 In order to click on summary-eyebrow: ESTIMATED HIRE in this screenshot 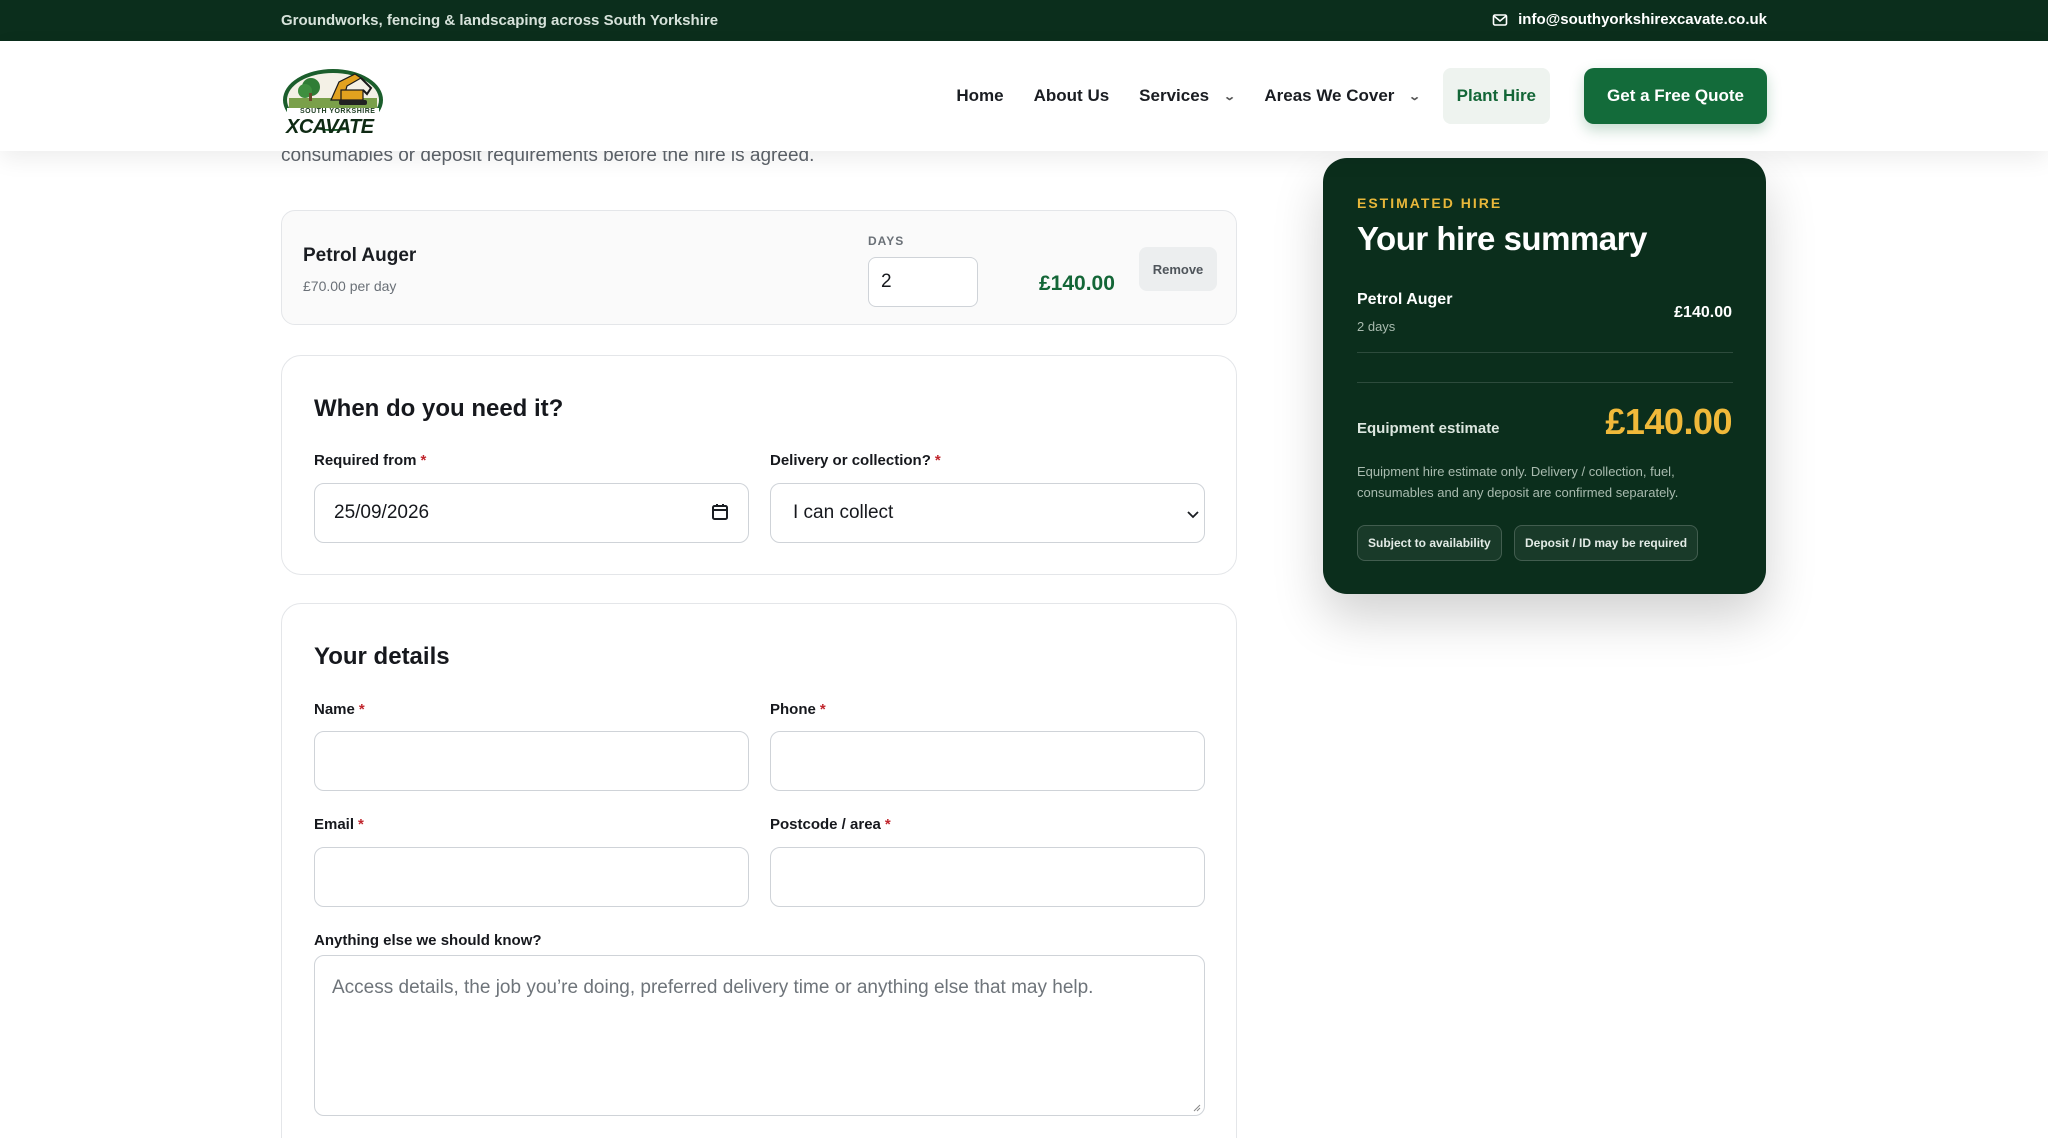, I will do `click(1430, 203)`.